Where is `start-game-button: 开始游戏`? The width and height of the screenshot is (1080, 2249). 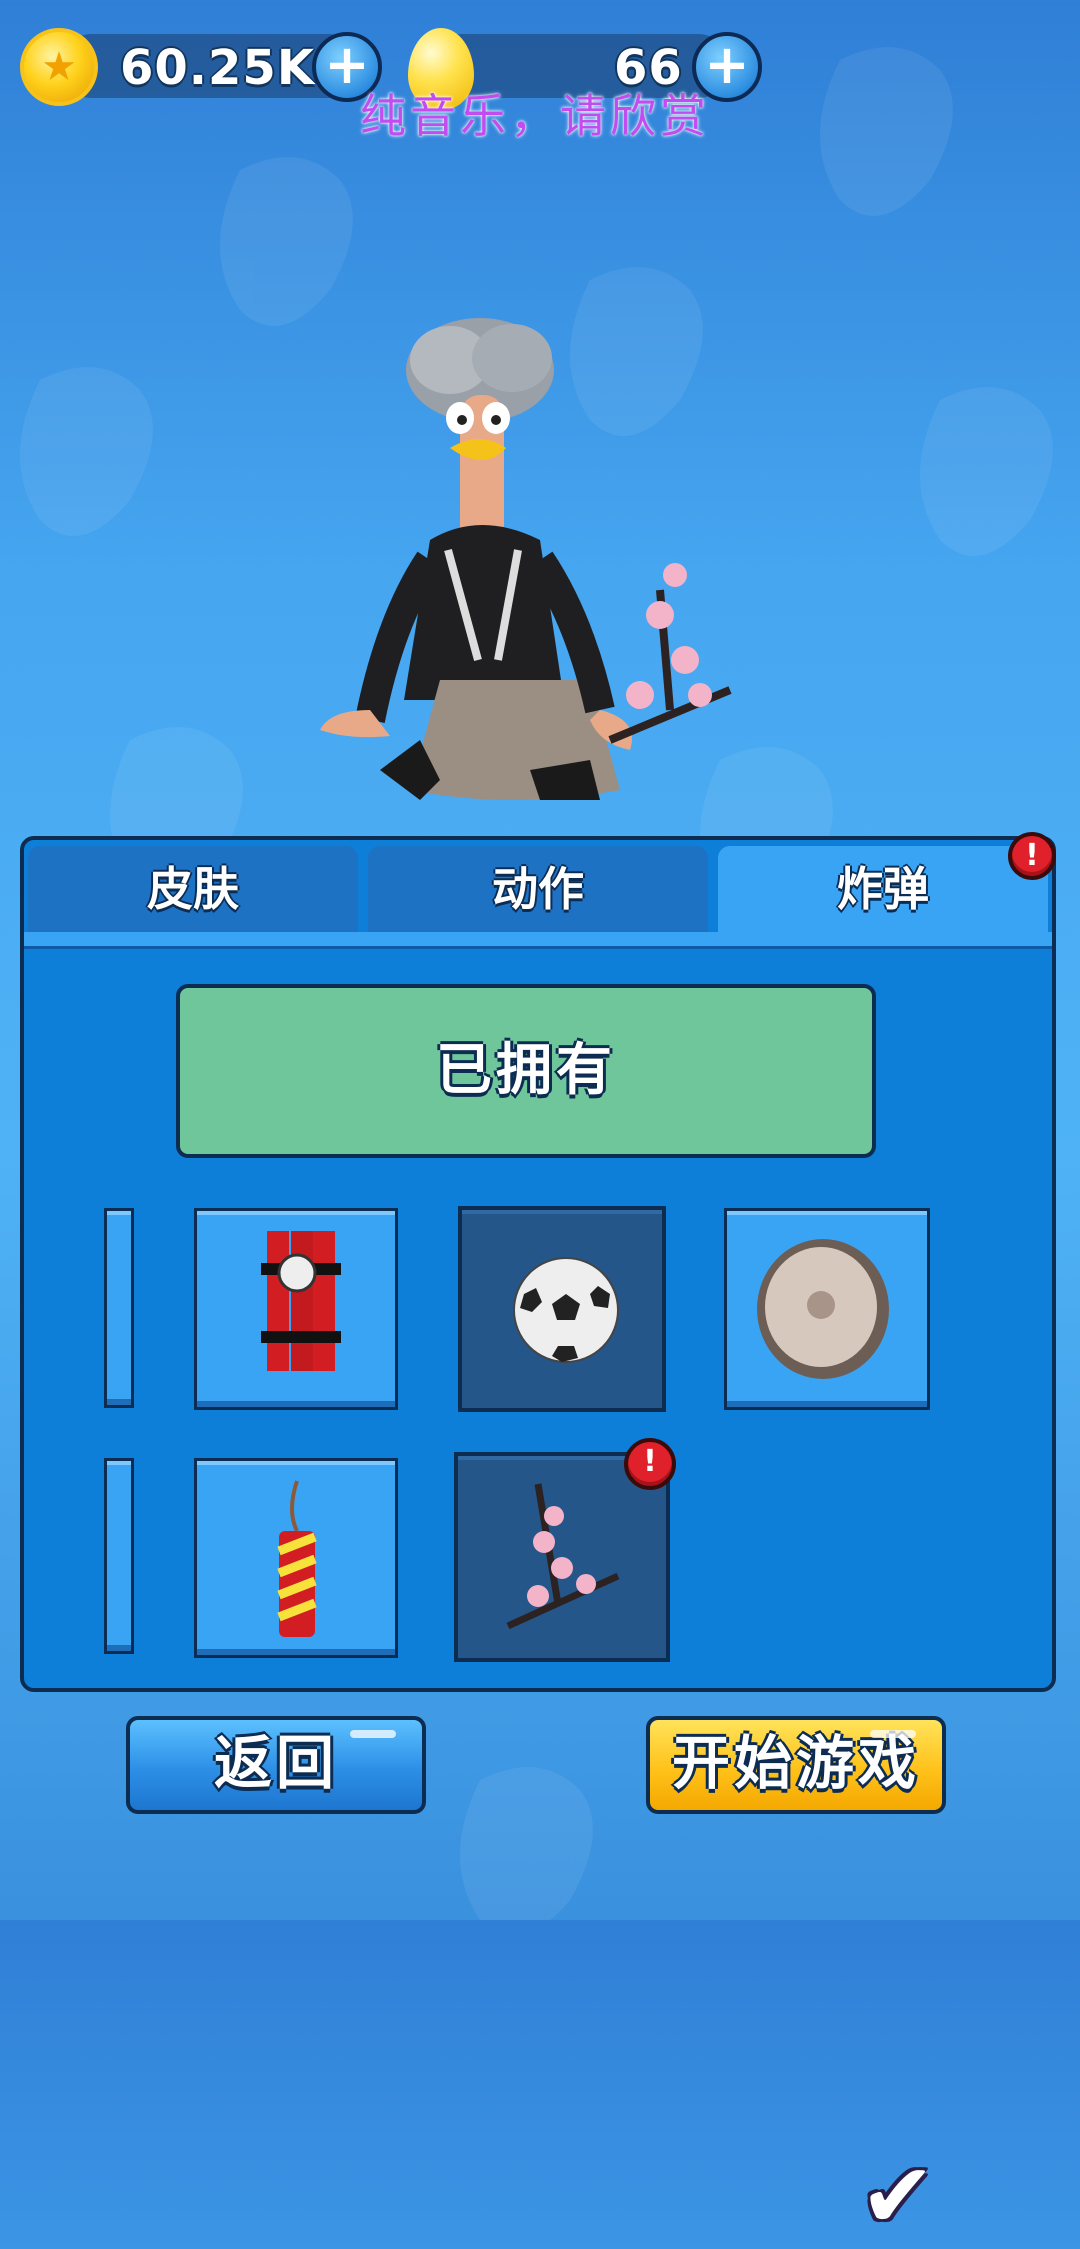
start-game-button: 开始游戏 is located at coordinates (796, 1765).